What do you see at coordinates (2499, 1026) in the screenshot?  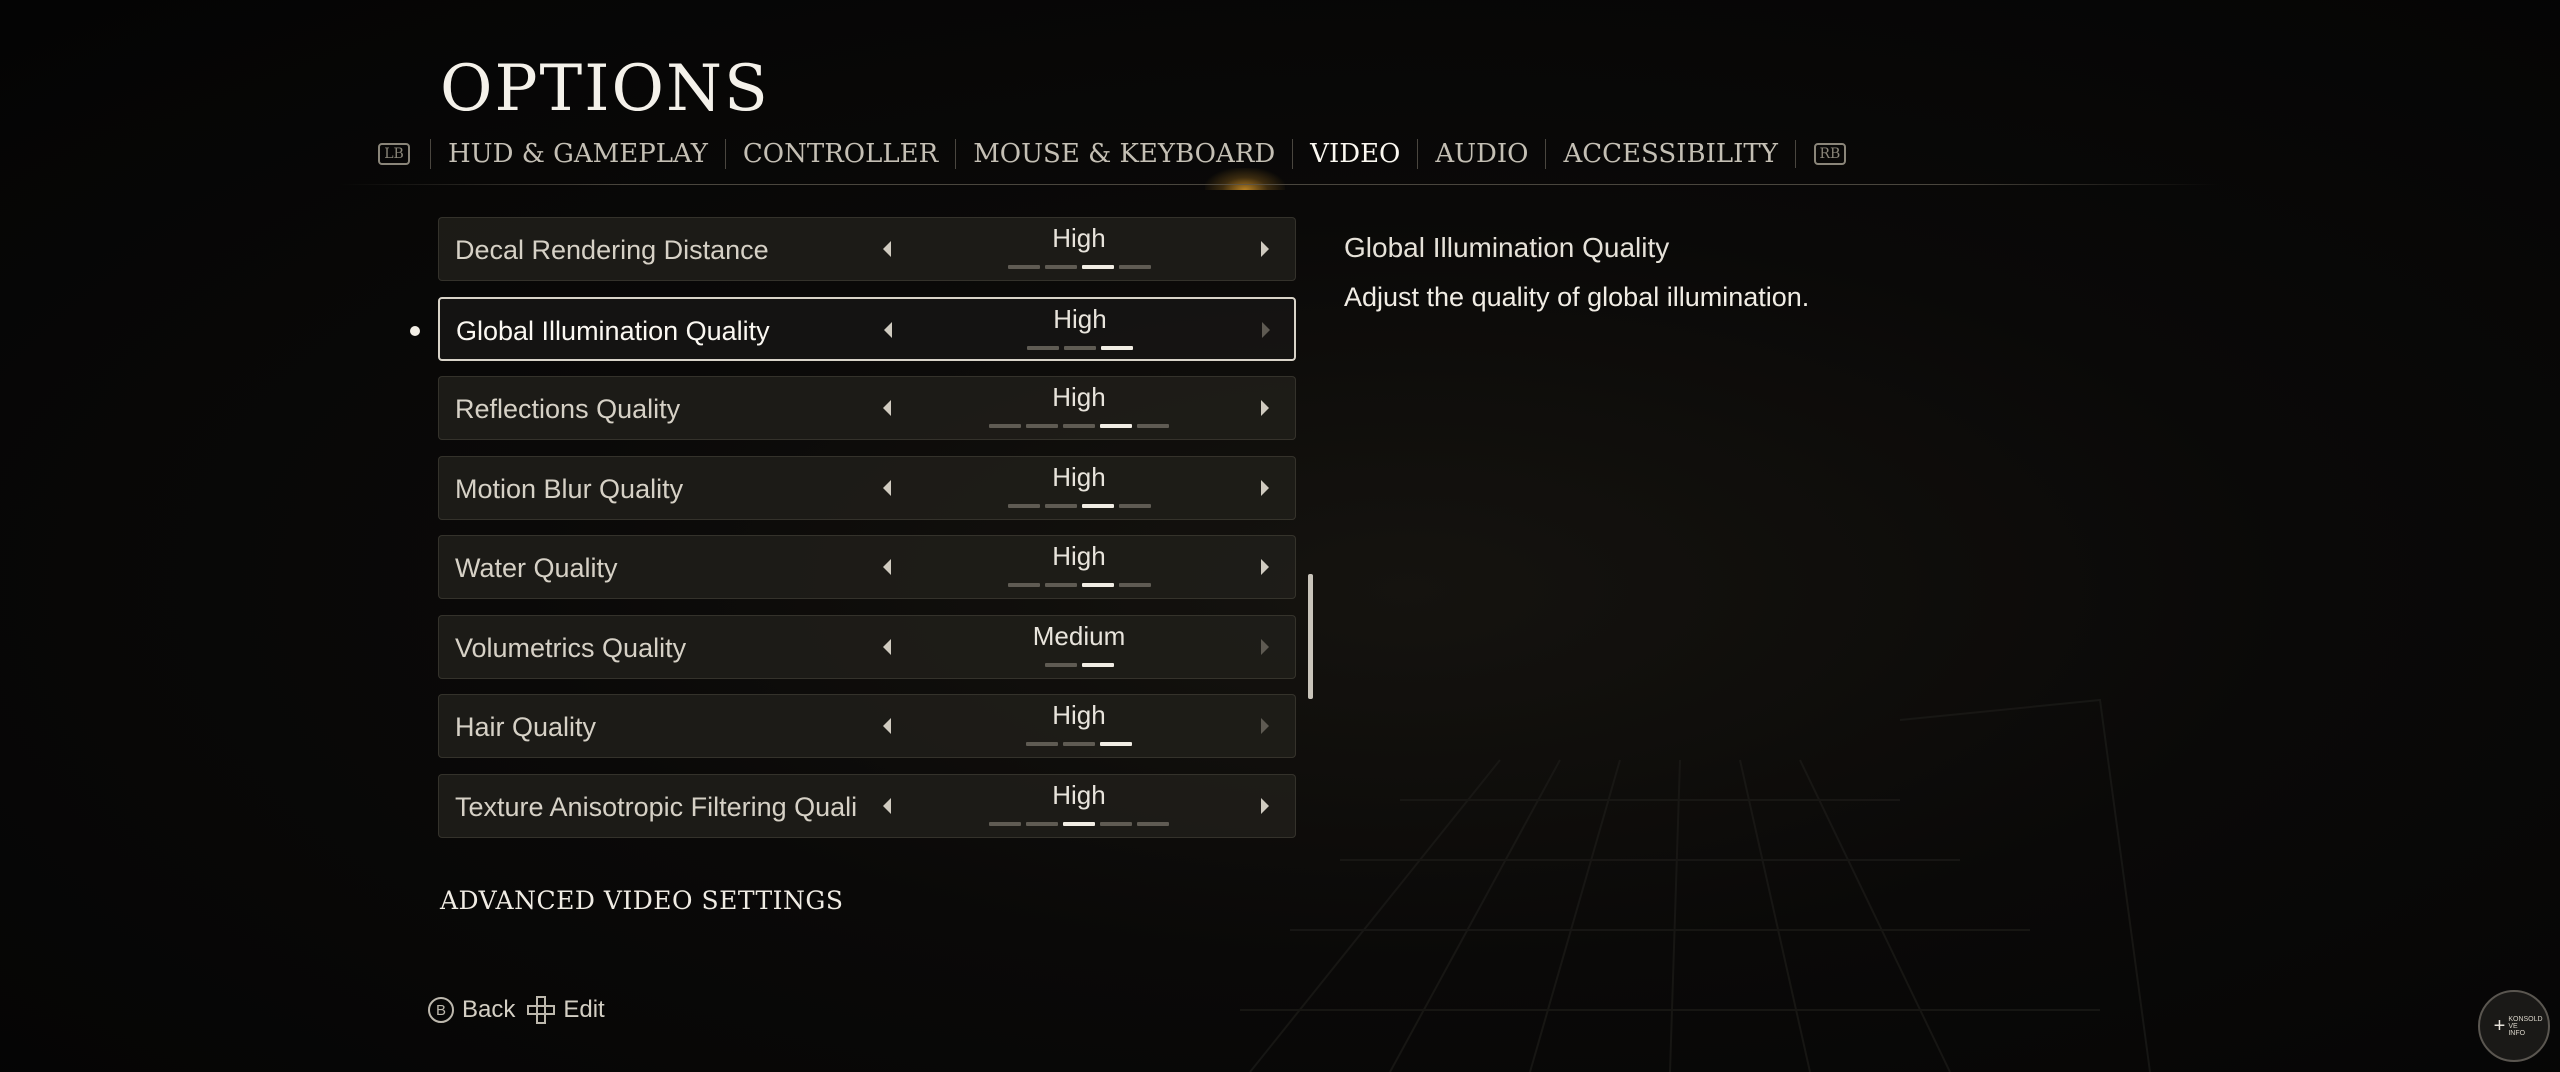 I see `plus-icon: +` at bounding box center [2499, 1026].